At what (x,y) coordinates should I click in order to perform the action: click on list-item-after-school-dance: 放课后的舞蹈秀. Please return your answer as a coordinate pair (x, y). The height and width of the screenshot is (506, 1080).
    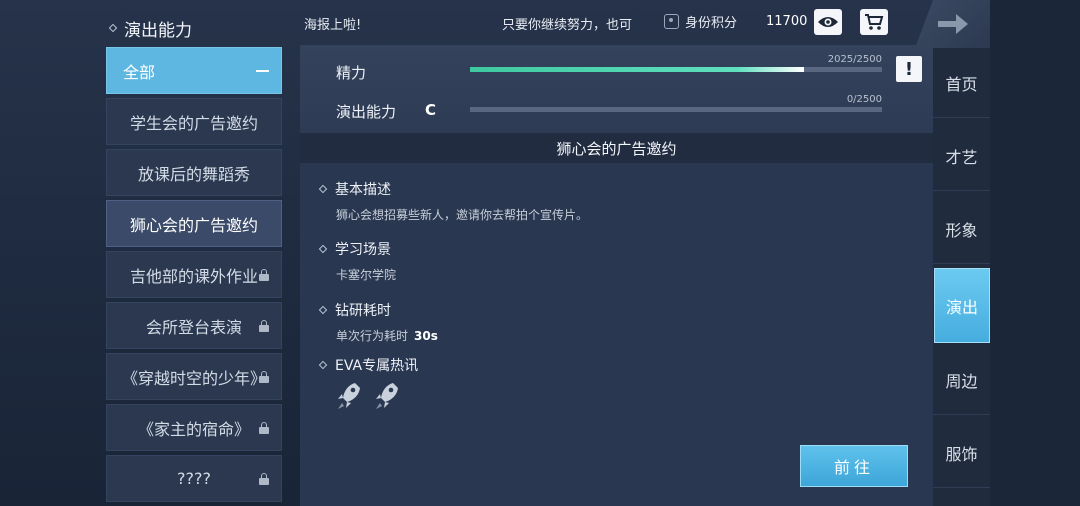
    Looking at the image, I should click on (194, 172).